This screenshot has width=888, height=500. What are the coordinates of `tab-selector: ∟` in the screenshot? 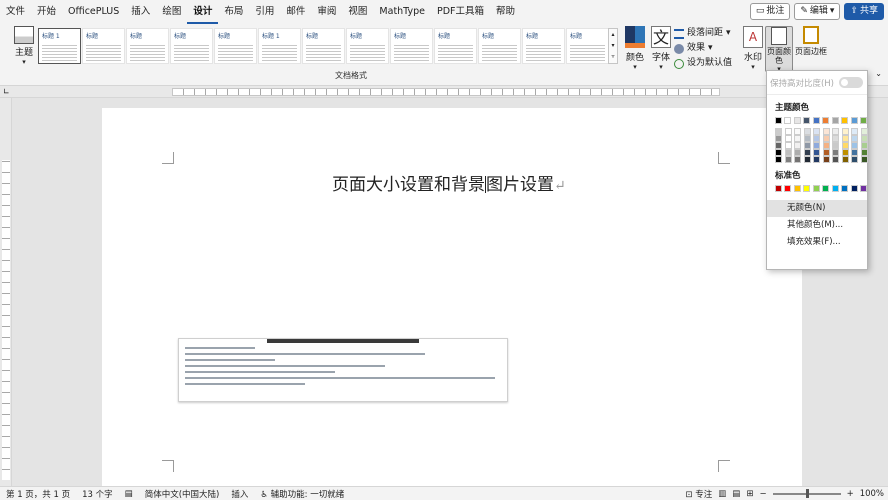 It's located at (6, 91).